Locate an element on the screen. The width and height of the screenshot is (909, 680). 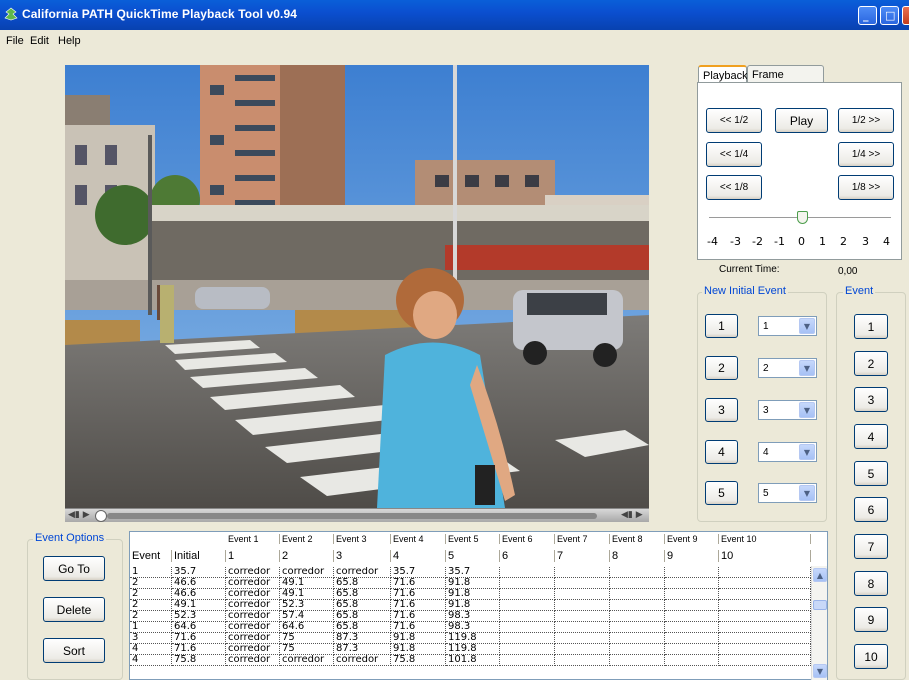
table-cell: 75 is located at coordinates (307, 649).